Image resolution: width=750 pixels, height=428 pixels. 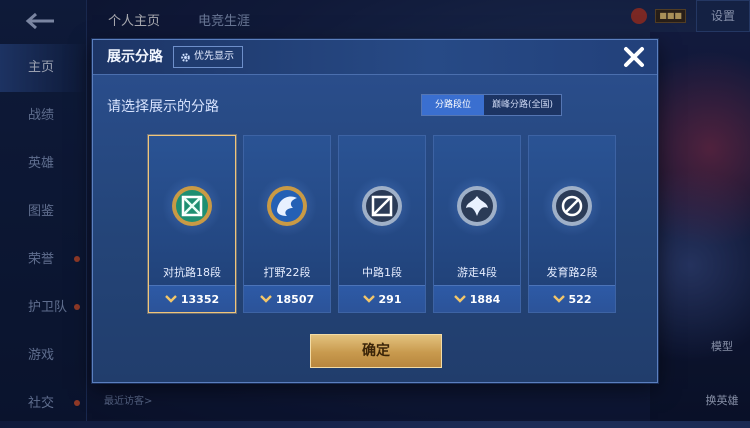 I want to click on dialog-title: 展示分路, so click(x=135, y=57).